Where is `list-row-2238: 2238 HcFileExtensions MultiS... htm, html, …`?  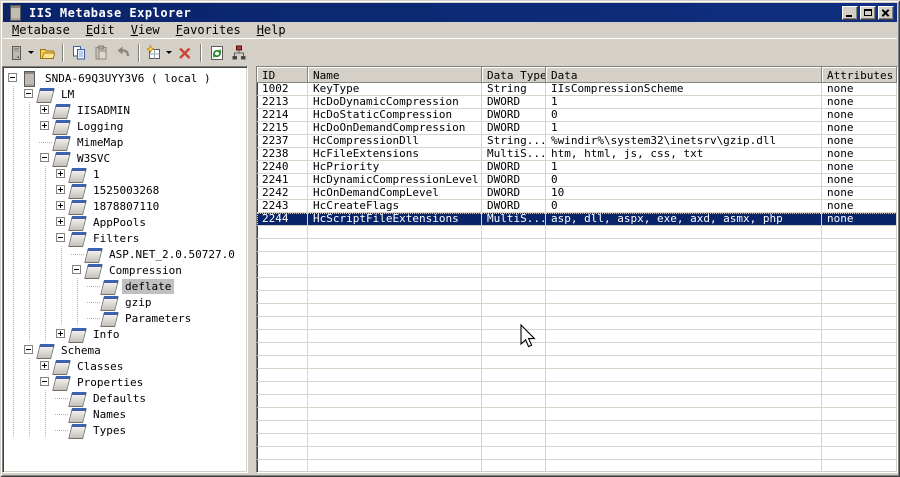 list-row-2238: 2238 HcFileExtensions MultiS... htm, html, … is located at coordinates (577, 154).